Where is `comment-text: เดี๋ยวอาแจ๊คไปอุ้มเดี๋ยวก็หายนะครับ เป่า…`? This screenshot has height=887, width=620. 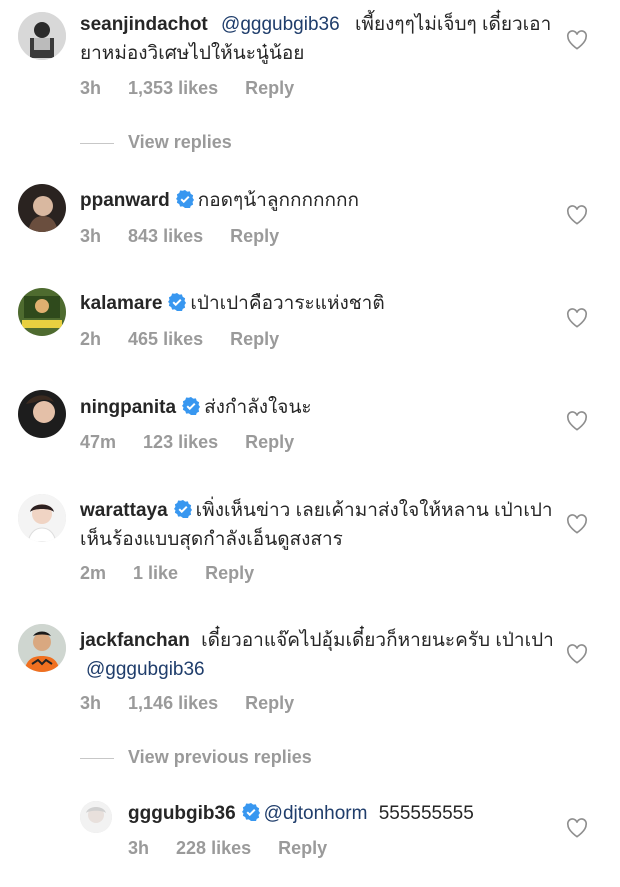 comment-text: เดี๋ยวอาแจ๊คไปอุ้มเดี๋ยวก็หายนะครับ เป่า… is located at coordinates (377, 640).